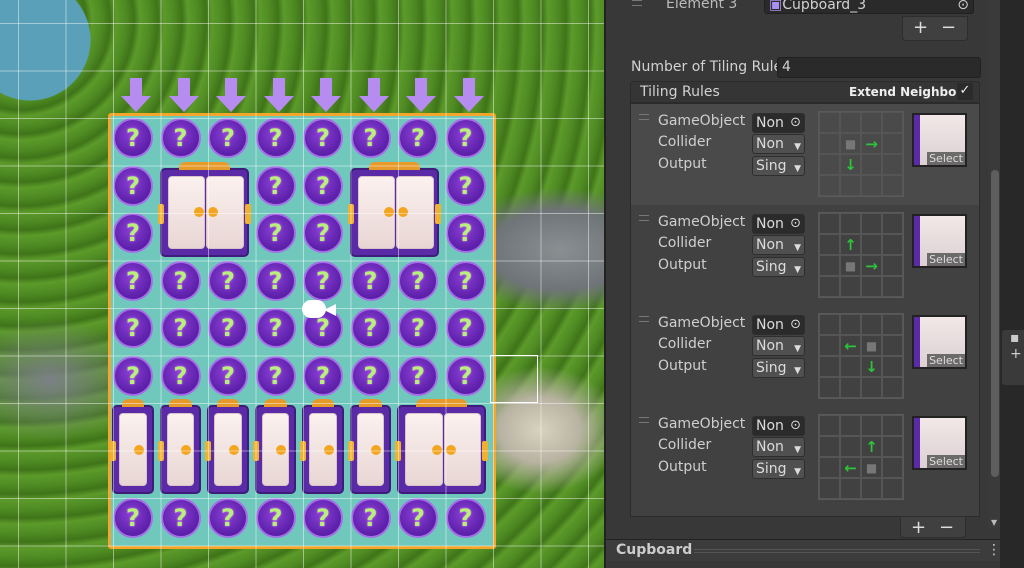  What do you see at coordinates (948, 27) in the screenshot?
I see `remove-element-button: −` at bounding box center [948, 27].